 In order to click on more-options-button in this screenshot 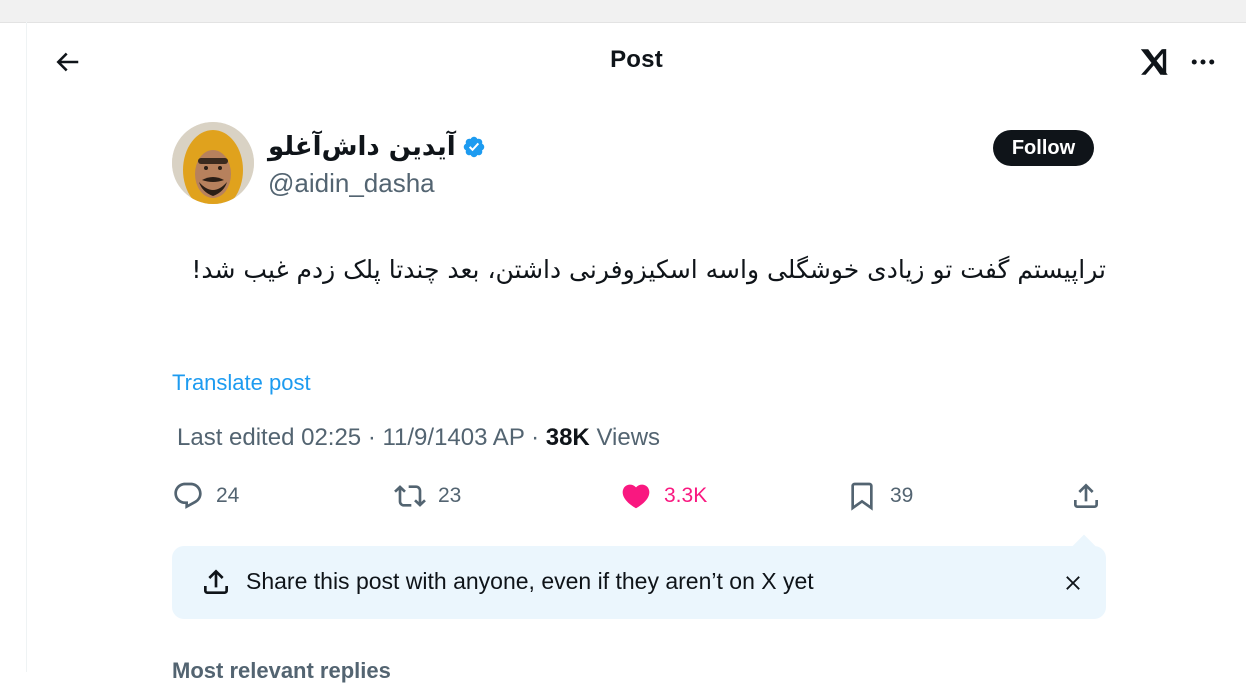, I will do `click(1203, 62)`.